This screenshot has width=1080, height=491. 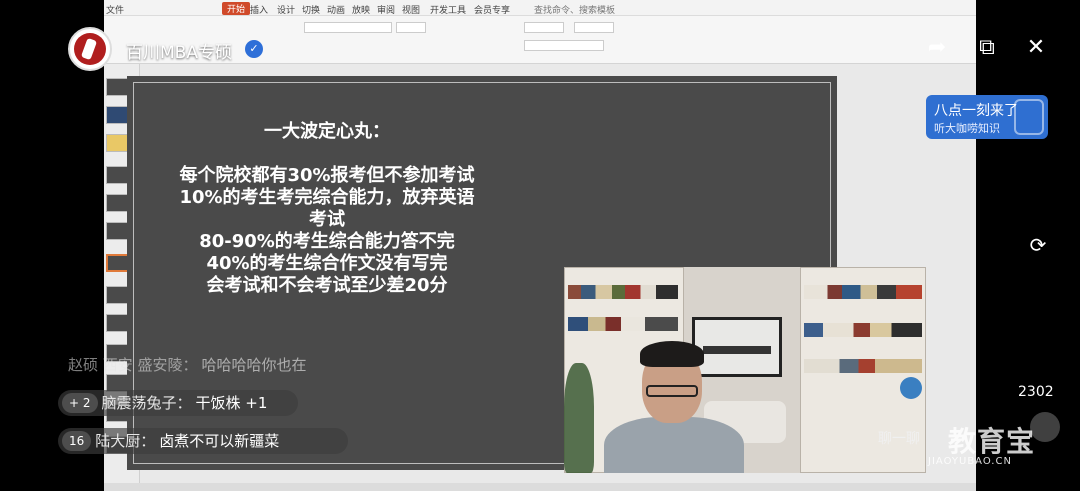 I want to click on font-name-select, so click(x=348, y=27).